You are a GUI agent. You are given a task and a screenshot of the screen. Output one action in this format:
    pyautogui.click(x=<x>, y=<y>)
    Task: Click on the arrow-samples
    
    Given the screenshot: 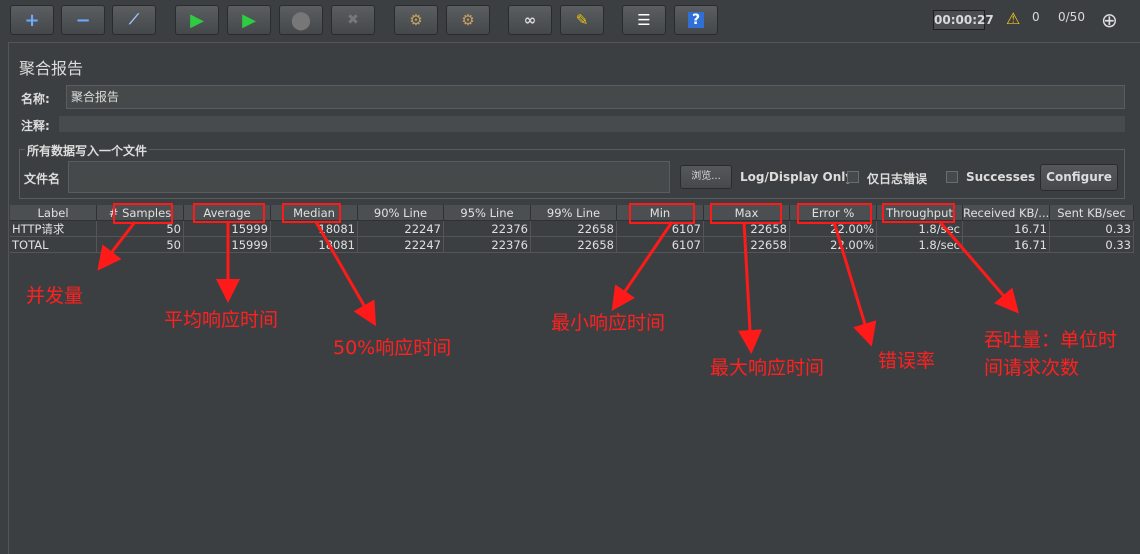 What is the action you would take?
    pyautogui.click(x=117, y=246)
    